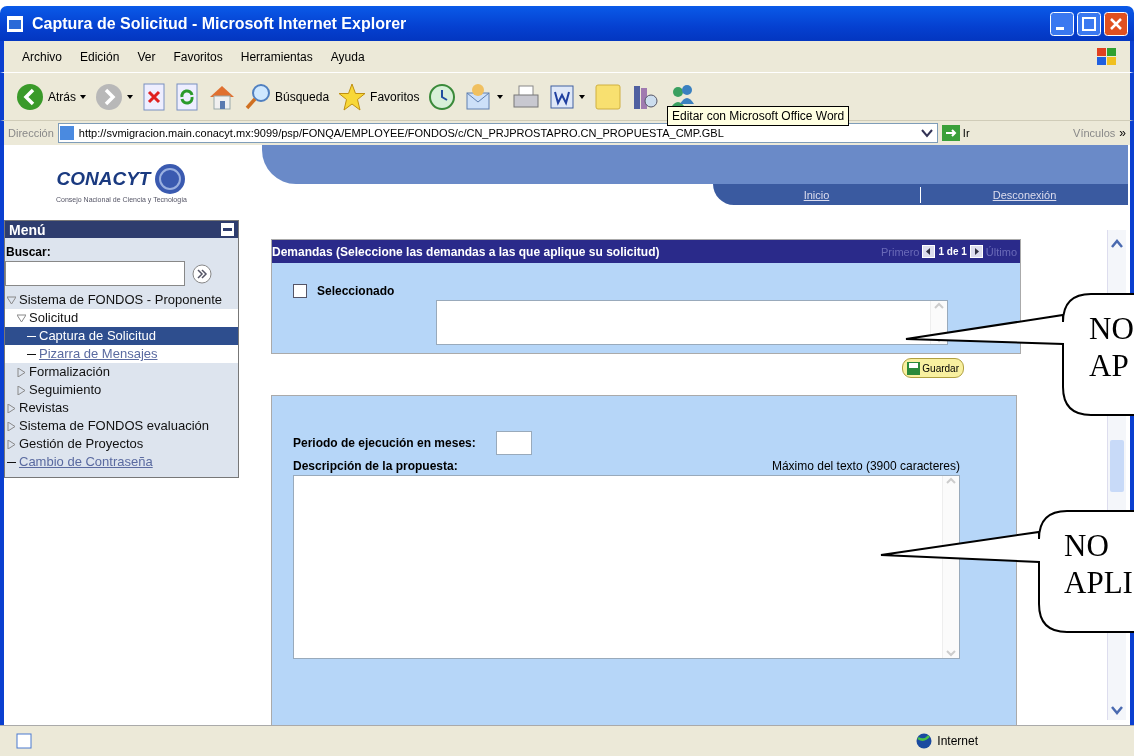  I want to click on menu-item: Herramientas, so click(276, 56).